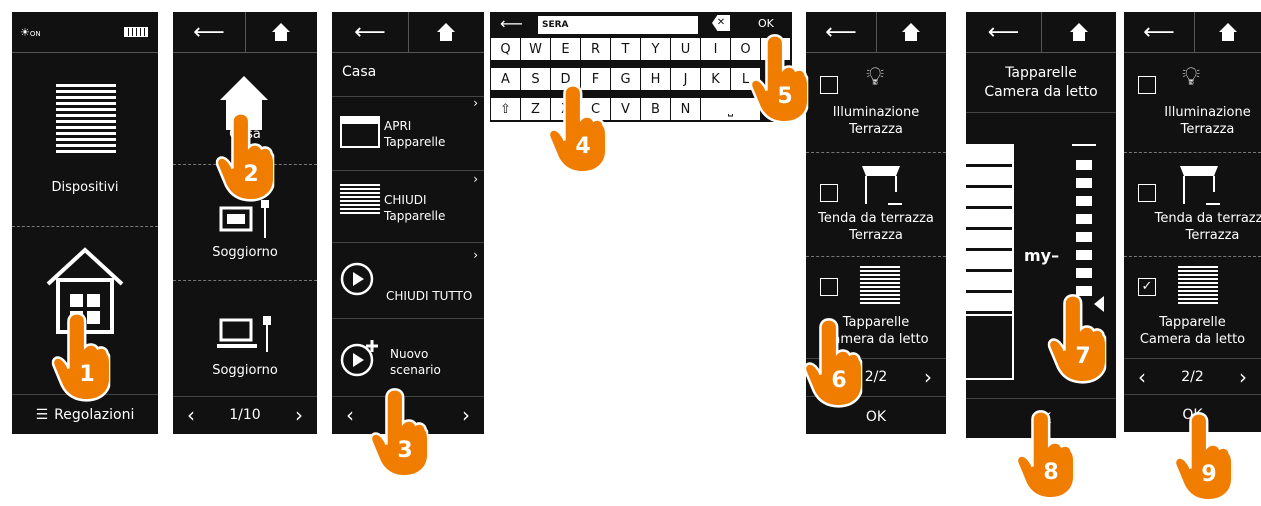 The image size is (1261, 506). What do you see at coordinates (766, 23) in the screenshot?
I see `ok-button: OK` at bounding box center [766, 23].